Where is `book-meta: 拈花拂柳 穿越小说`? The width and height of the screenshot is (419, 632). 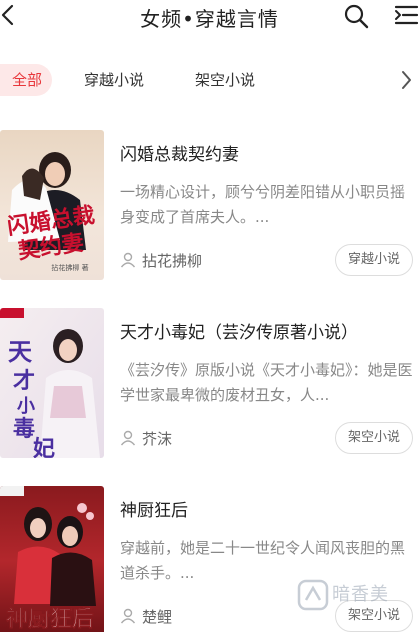
book-meta: 拈花拂柳 穿越小说 is located at coordinates (267, 260).